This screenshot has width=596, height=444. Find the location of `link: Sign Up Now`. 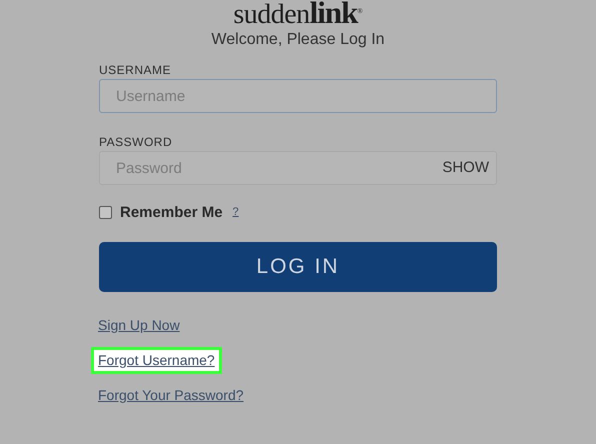

link: Sign Up Now is located at coordinates (139, 325).